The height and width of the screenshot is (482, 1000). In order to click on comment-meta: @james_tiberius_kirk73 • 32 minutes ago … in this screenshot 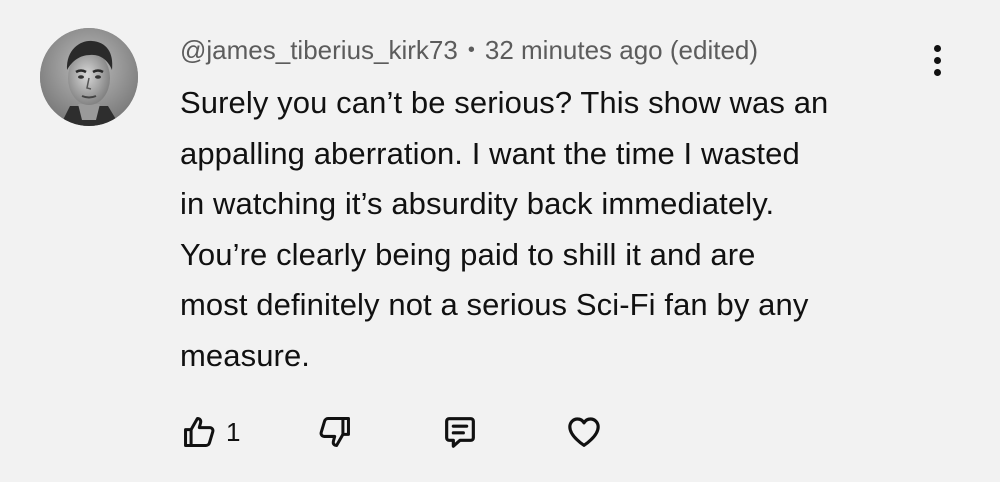, I will do `click(469, 50)`.